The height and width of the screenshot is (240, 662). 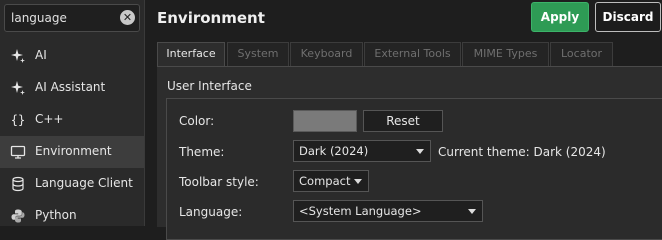 What do you see at coordinates (197, 121) in the screenshot?
I see `color-label: Color:` at bounding box center [197, 121].